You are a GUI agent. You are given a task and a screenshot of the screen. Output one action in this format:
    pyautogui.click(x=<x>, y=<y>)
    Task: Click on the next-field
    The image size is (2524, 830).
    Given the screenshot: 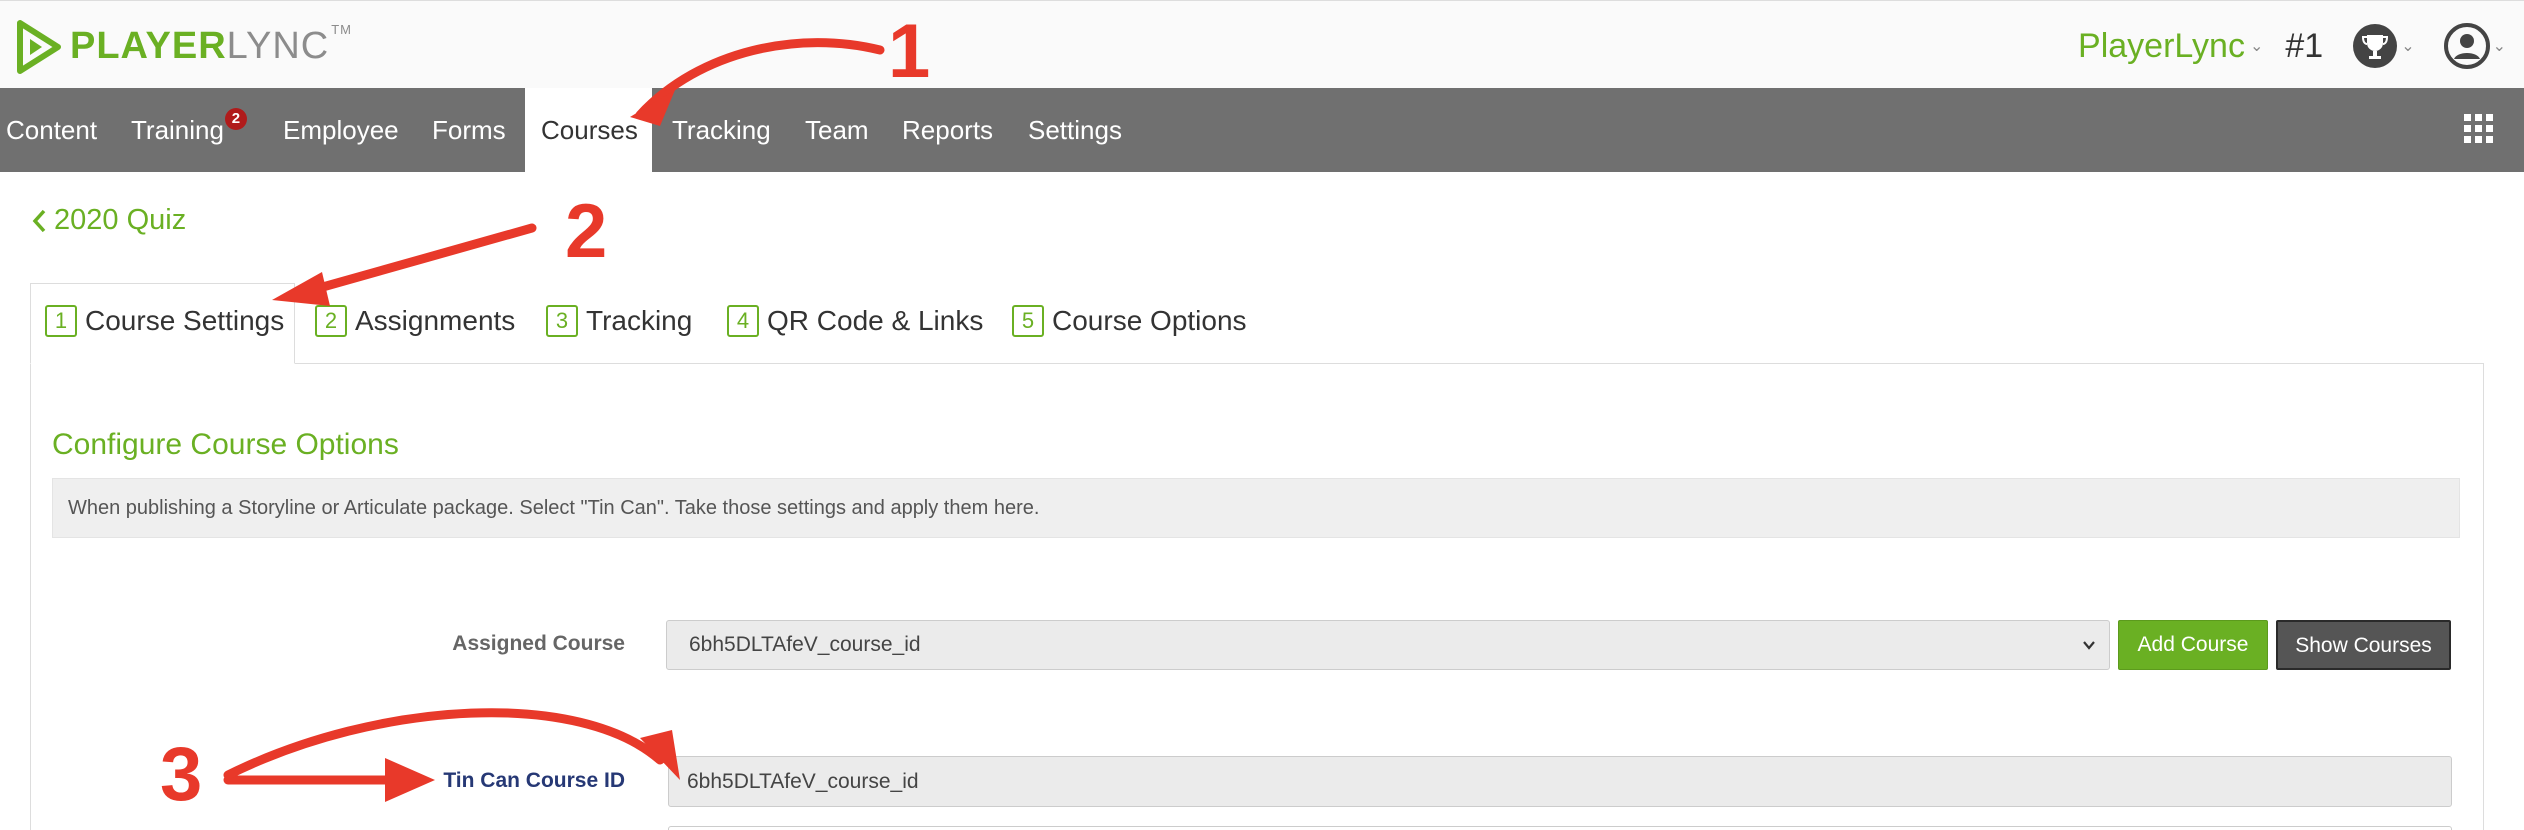 What is the action you would take?
    pyautogui.click(x=1560, y=828)
    